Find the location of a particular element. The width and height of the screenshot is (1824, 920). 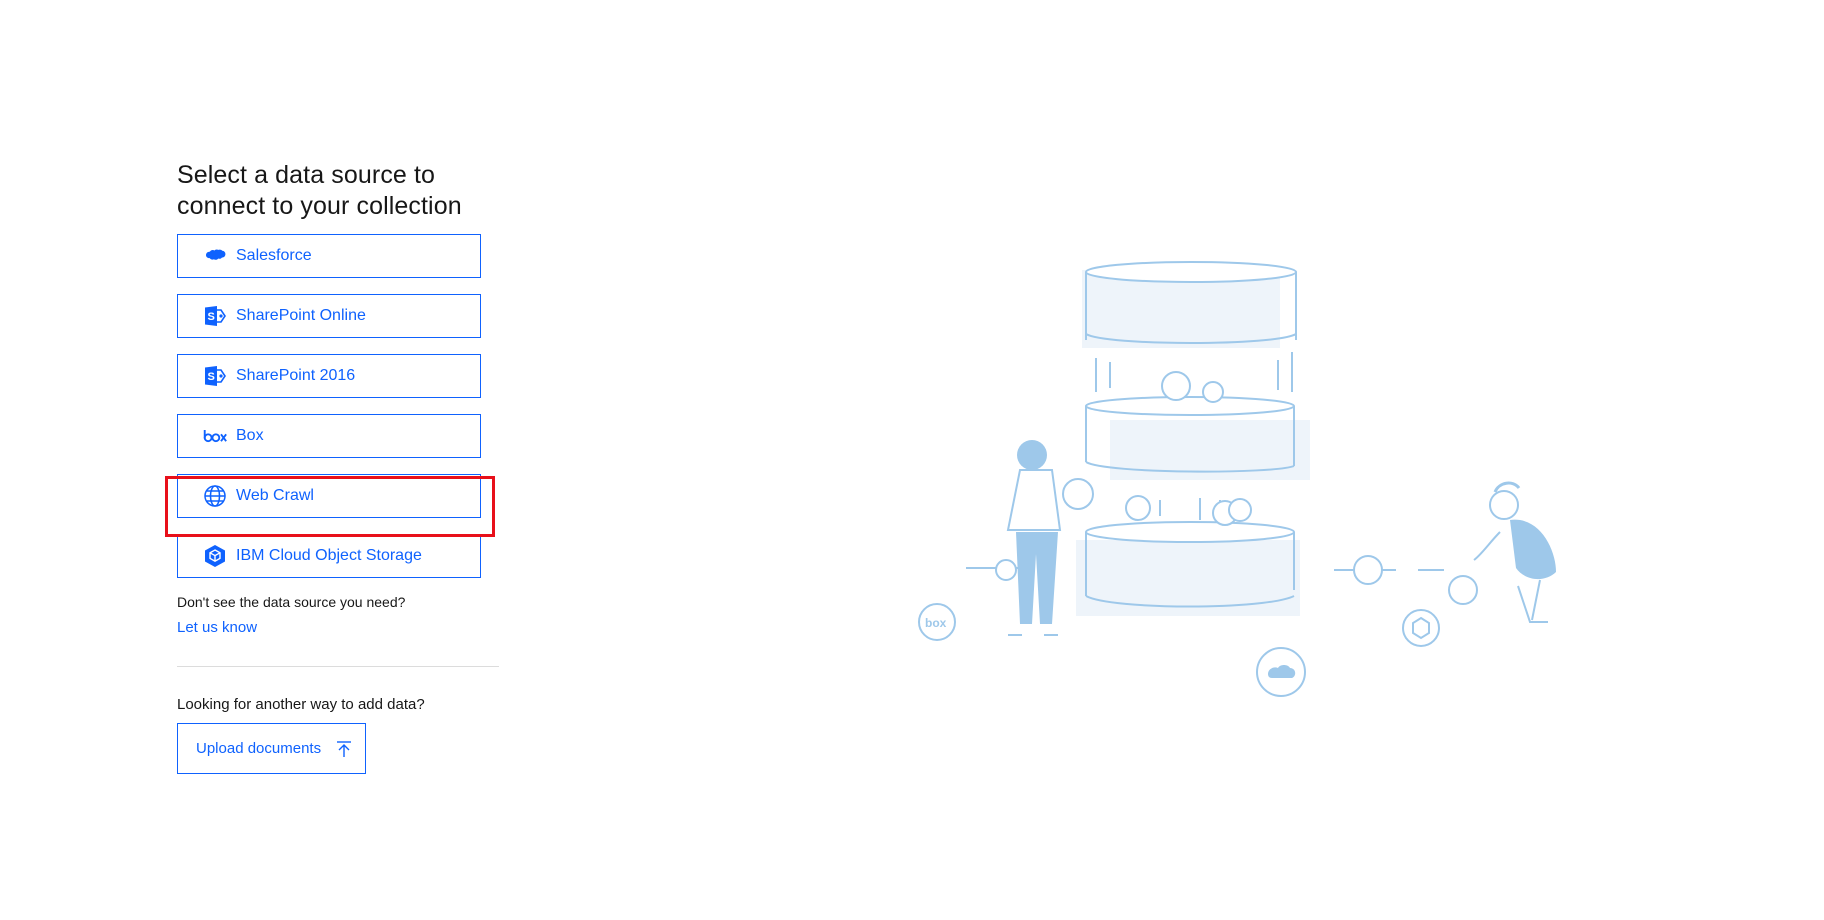

page-title-line-2: connect to your collection is located at coordinates (319, 206).